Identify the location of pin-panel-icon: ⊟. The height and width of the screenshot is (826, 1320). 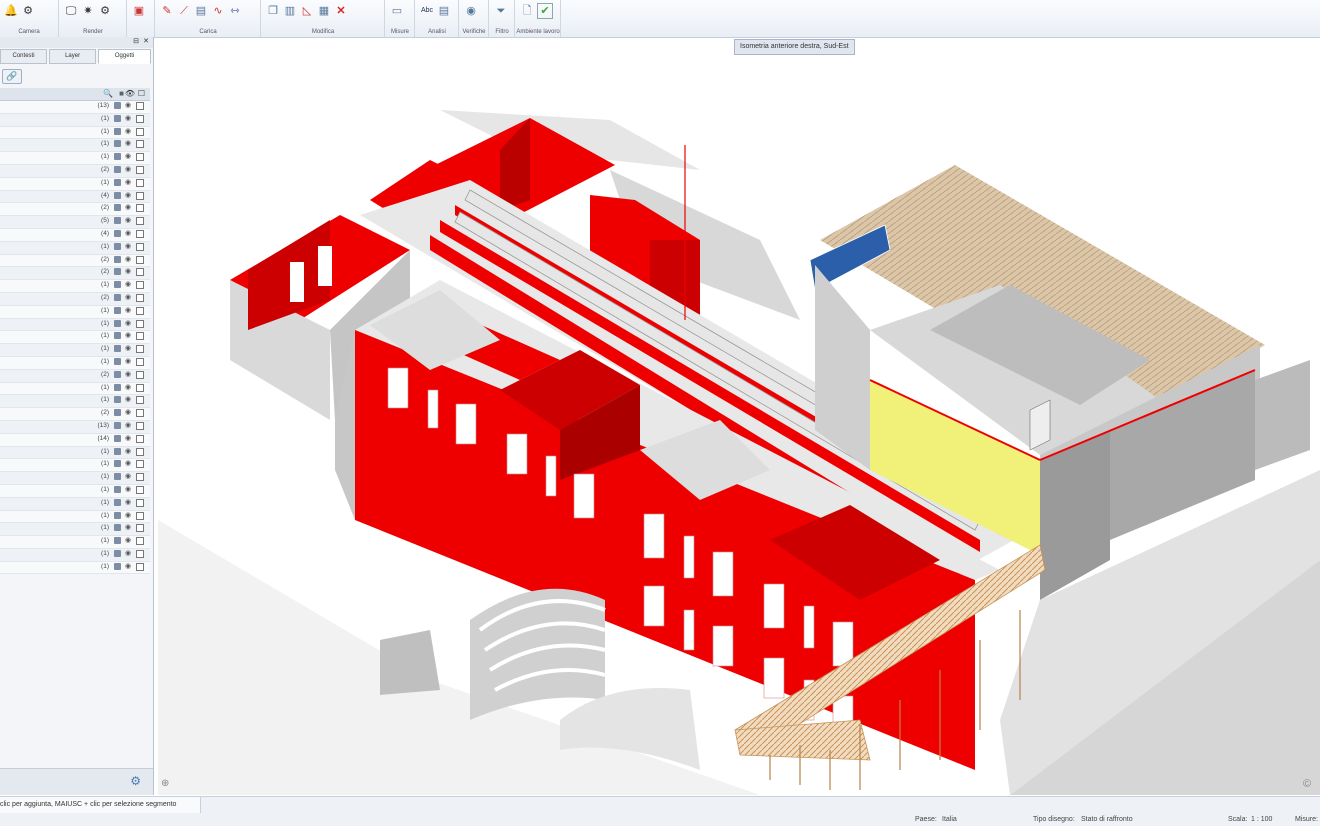
(136, 41).